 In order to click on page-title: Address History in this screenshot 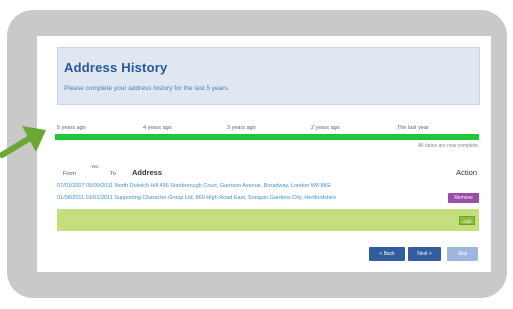, I will do `click(116, 67)`.